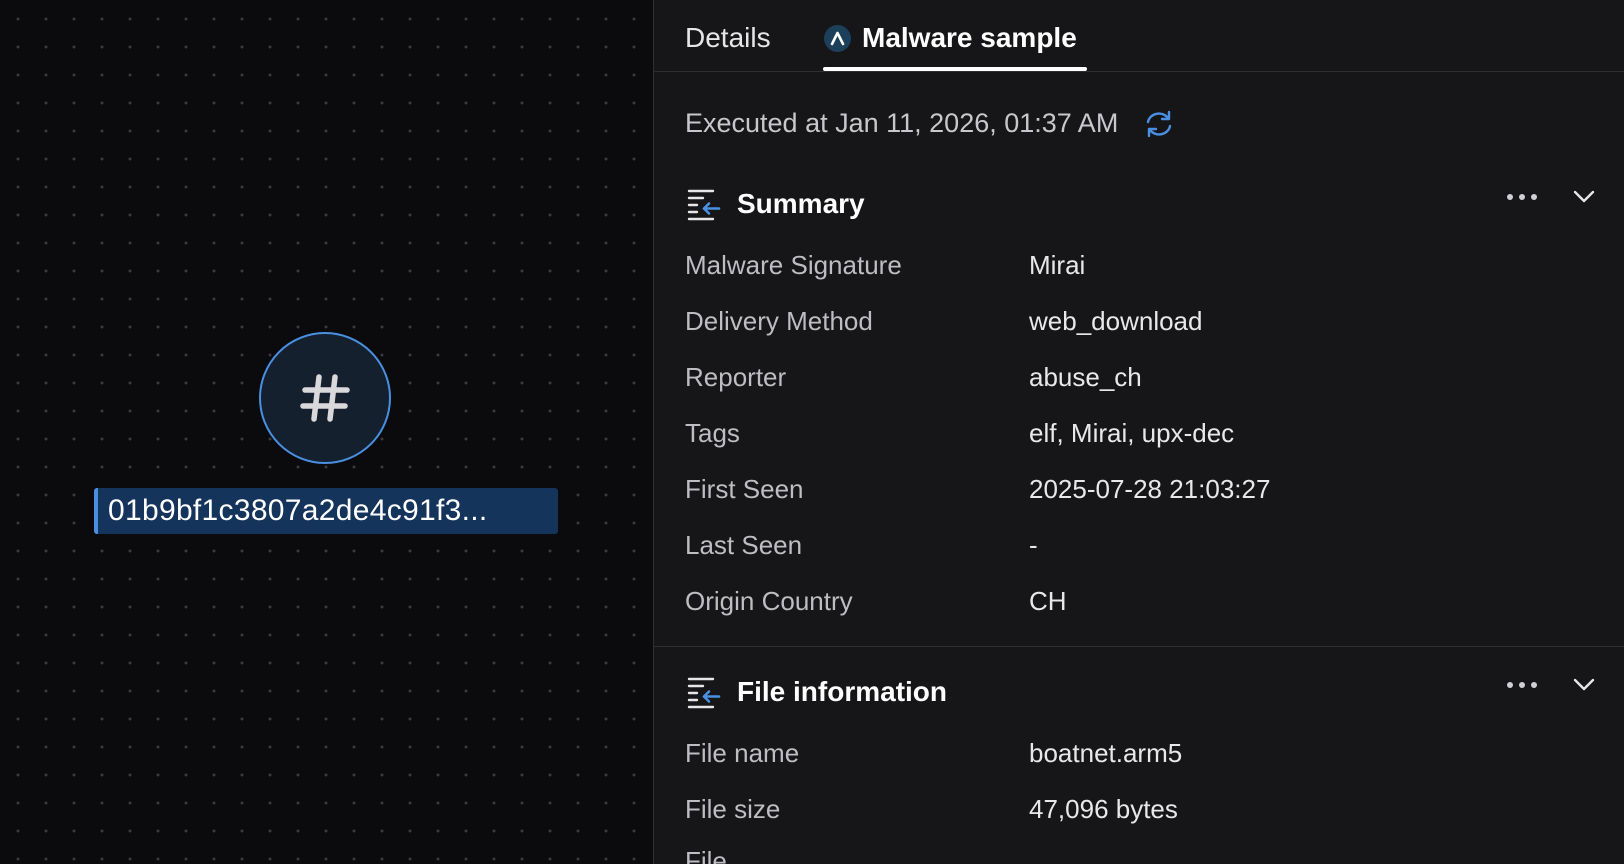  Describe the element at coordinates (736, 377) in the screenshot. I see `row-key: Reporter` at that location.